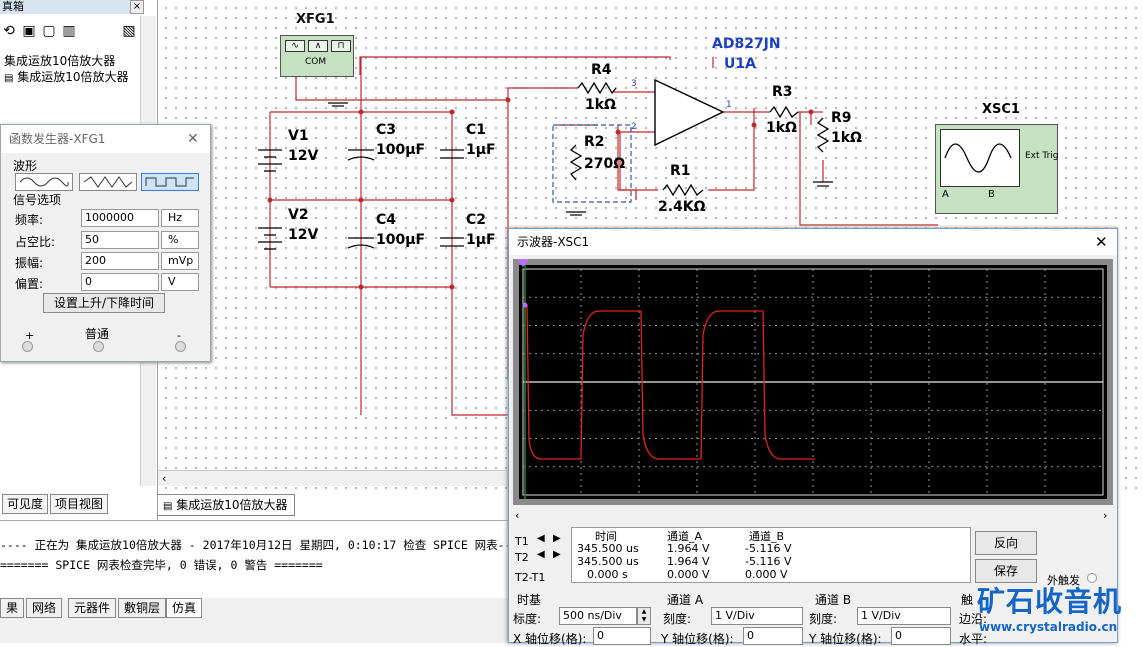 This screenshot has width=1143, height=647. I want to click on channel-a-scale-input: 1 V/Div, so click(757, 616).